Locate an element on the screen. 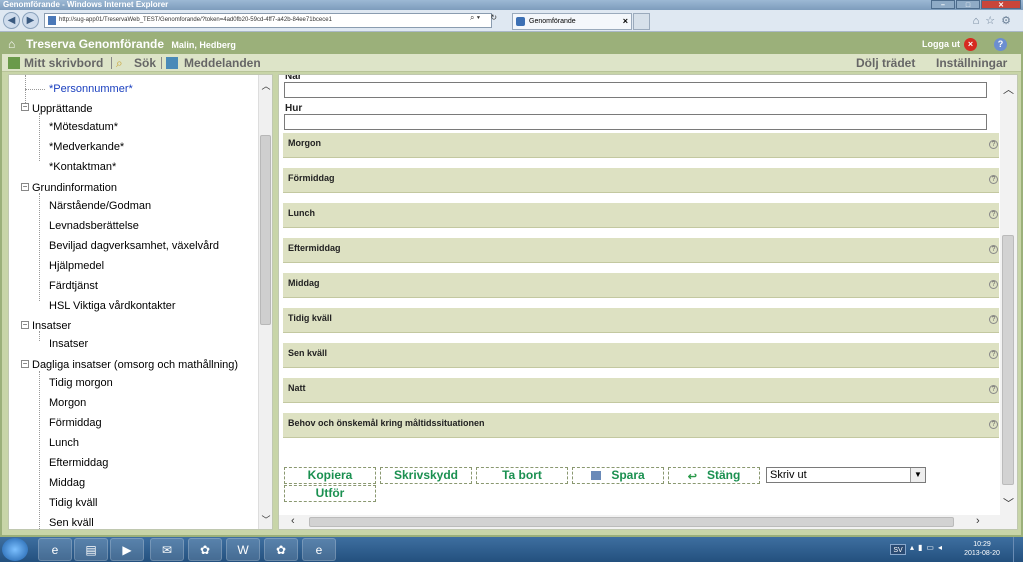 This screenshot has height=562, width=1023. menu-messages: Meddelanden is located at coordinates (222, 63).